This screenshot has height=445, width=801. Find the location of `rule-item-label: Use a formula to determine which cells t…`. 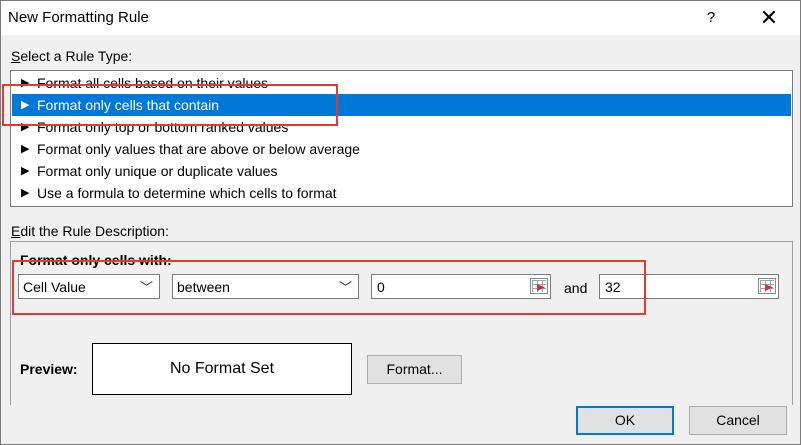

rule-item-label: Use a formula to determine which cells t… is located at coordinates (187, 193).